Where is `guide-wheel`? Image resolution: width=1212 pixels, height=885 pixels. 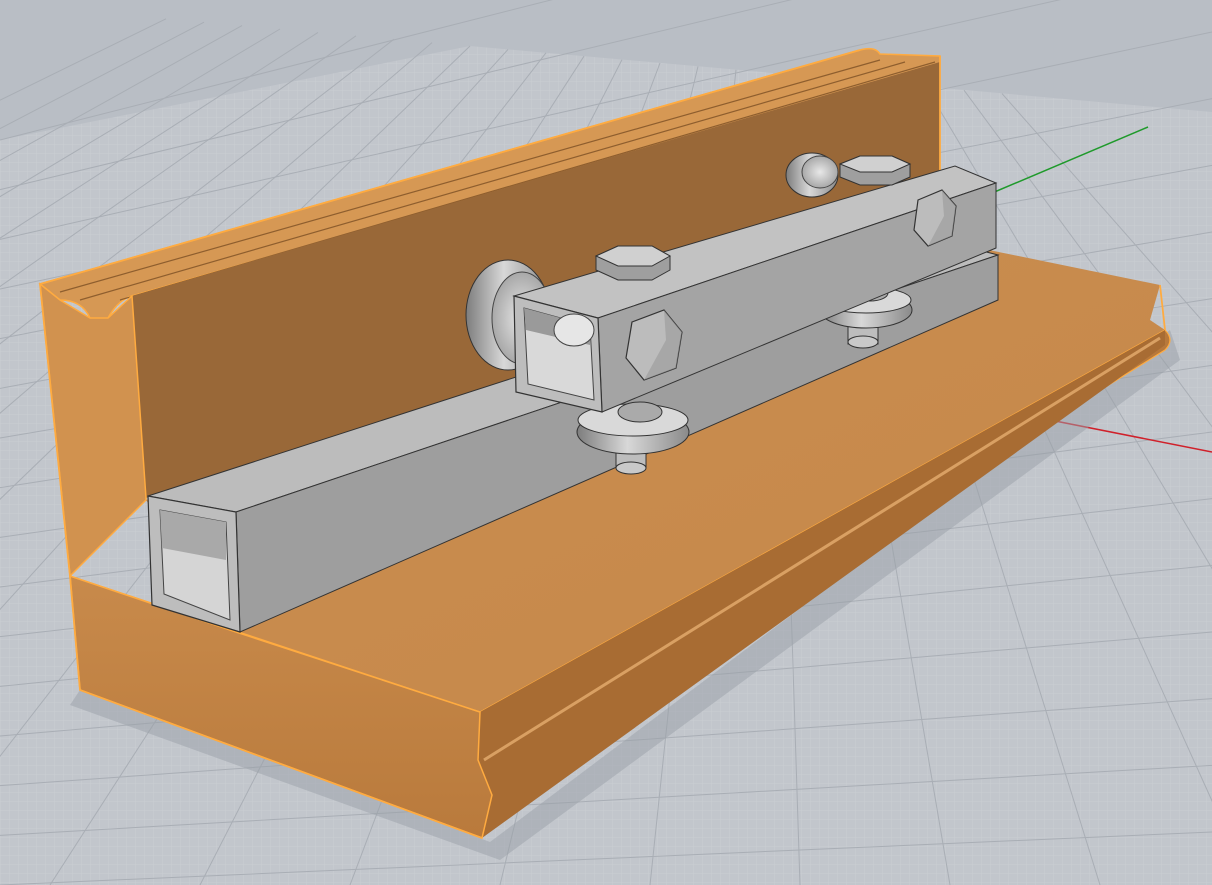
guide-wheel is located at coordinates (812, 175).